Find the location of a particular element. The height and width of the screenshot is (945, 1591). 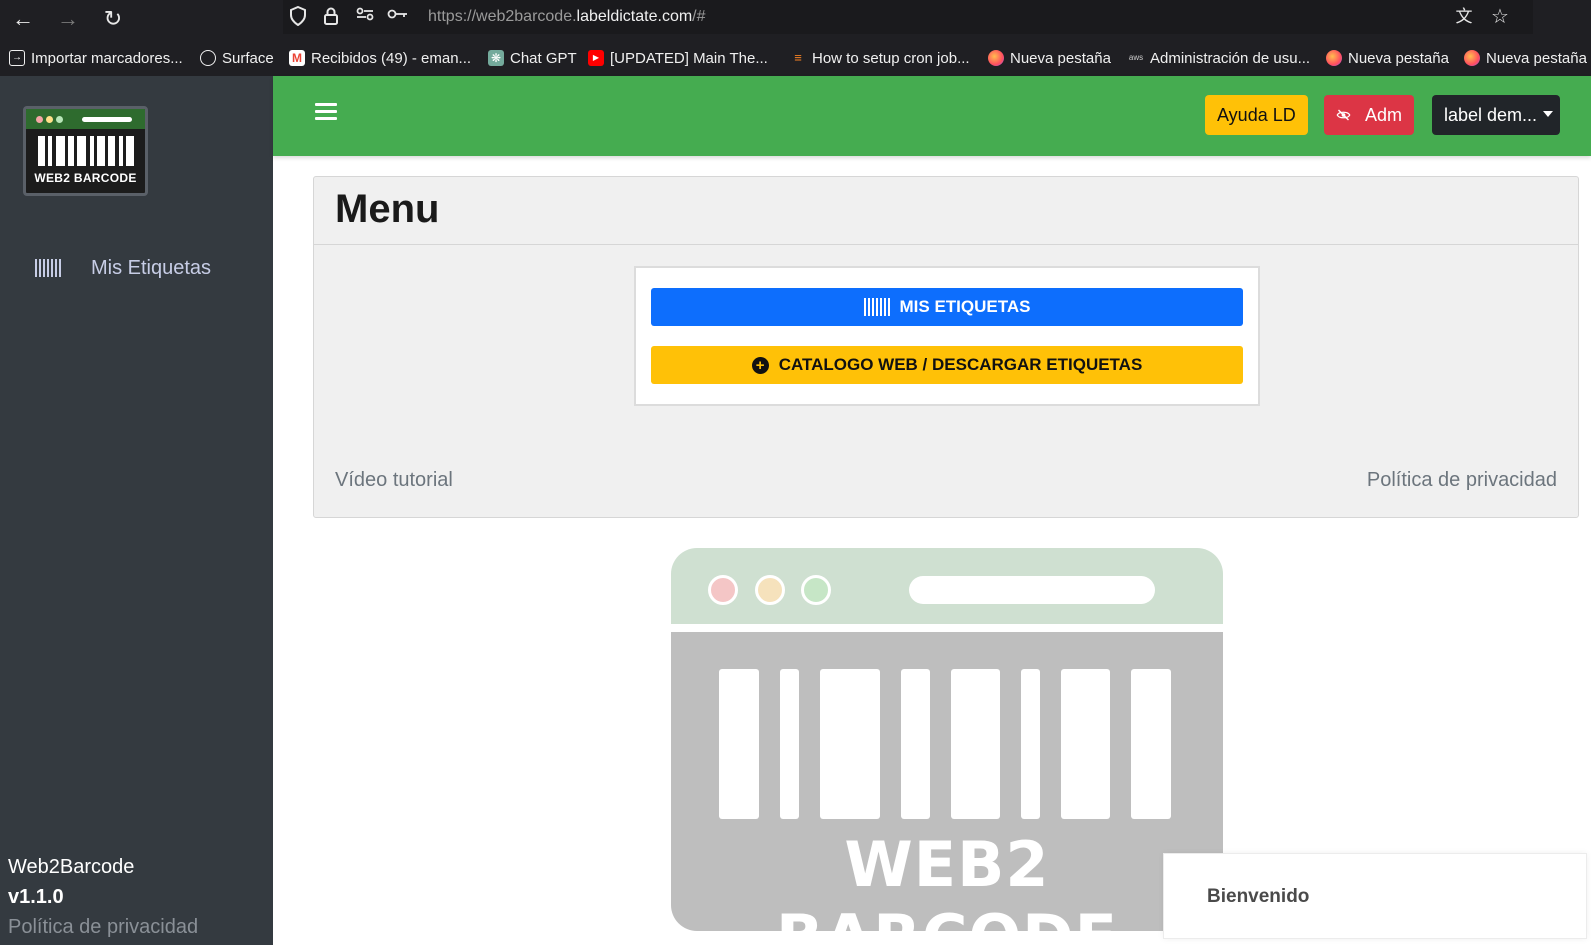

bookmark-item: Surface is located at coordinates (237, 58).